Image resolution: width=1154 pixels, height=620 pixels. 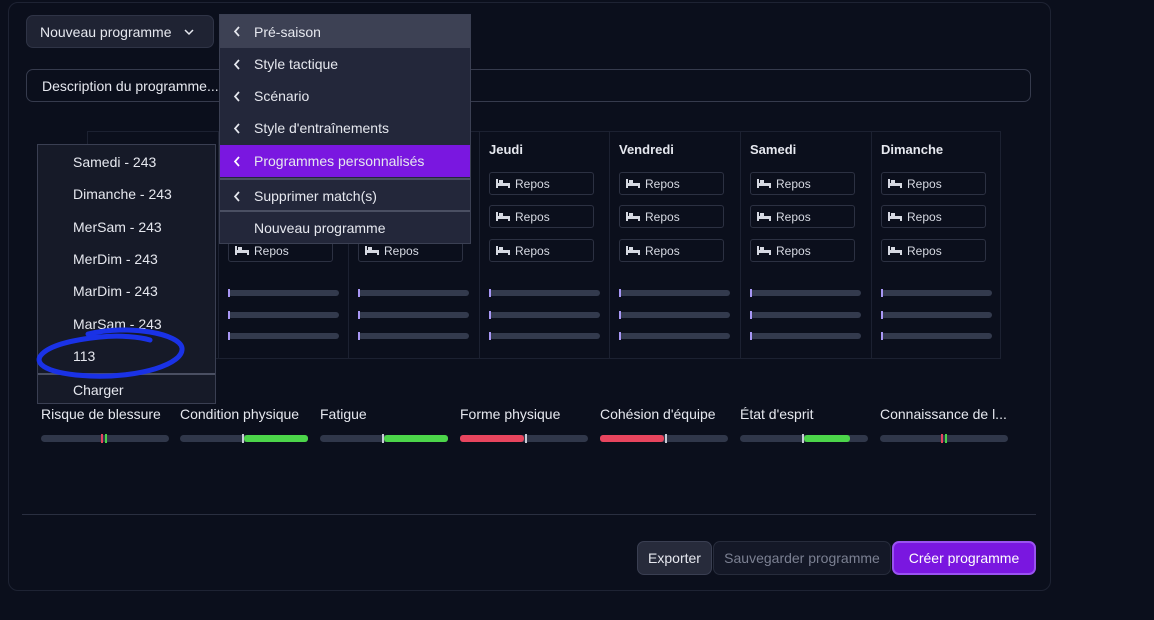 I want to click on menu-item-label: Nouveau programme, so click(x=320, y=227).